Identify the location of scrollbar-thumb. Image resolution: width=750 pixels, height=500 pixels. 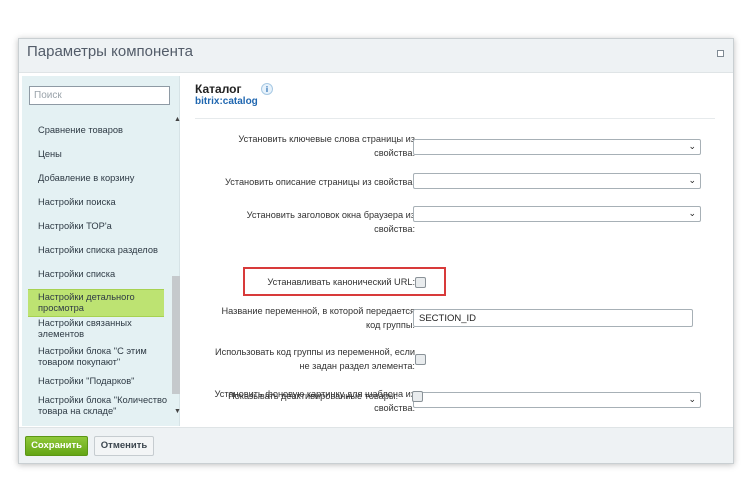
(176, 335).